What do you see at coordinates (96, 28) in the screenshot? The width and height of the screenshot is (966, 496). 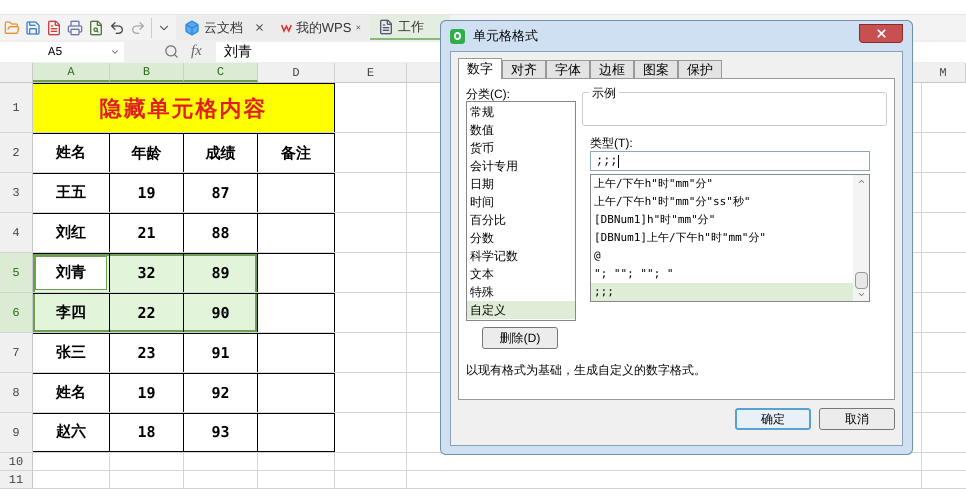 I see `preview-icon` at bounding box center [96, 28].